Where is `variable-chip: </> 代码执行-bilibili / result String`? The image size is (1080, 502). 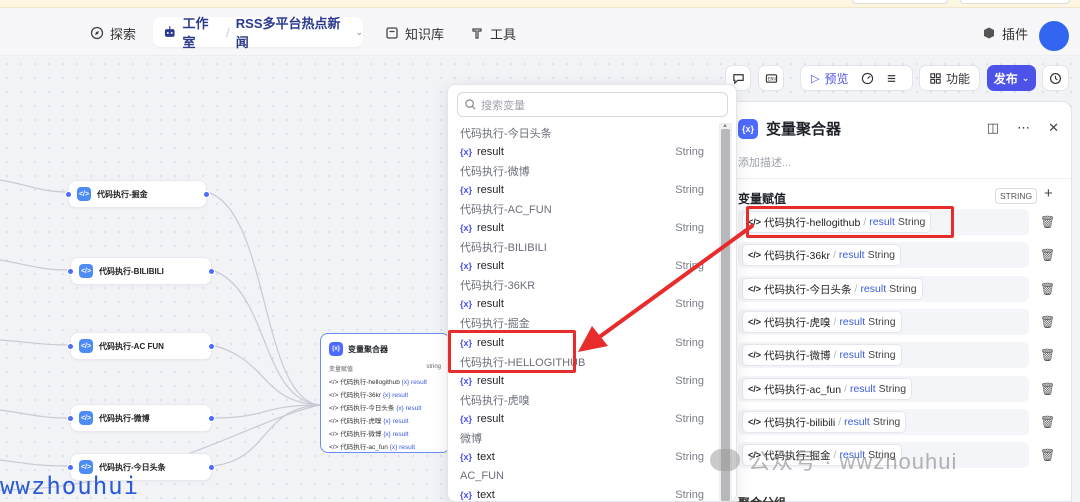 variable-chip: </> 代码执行-bilibili / result String is located at coordinates (824, 422).